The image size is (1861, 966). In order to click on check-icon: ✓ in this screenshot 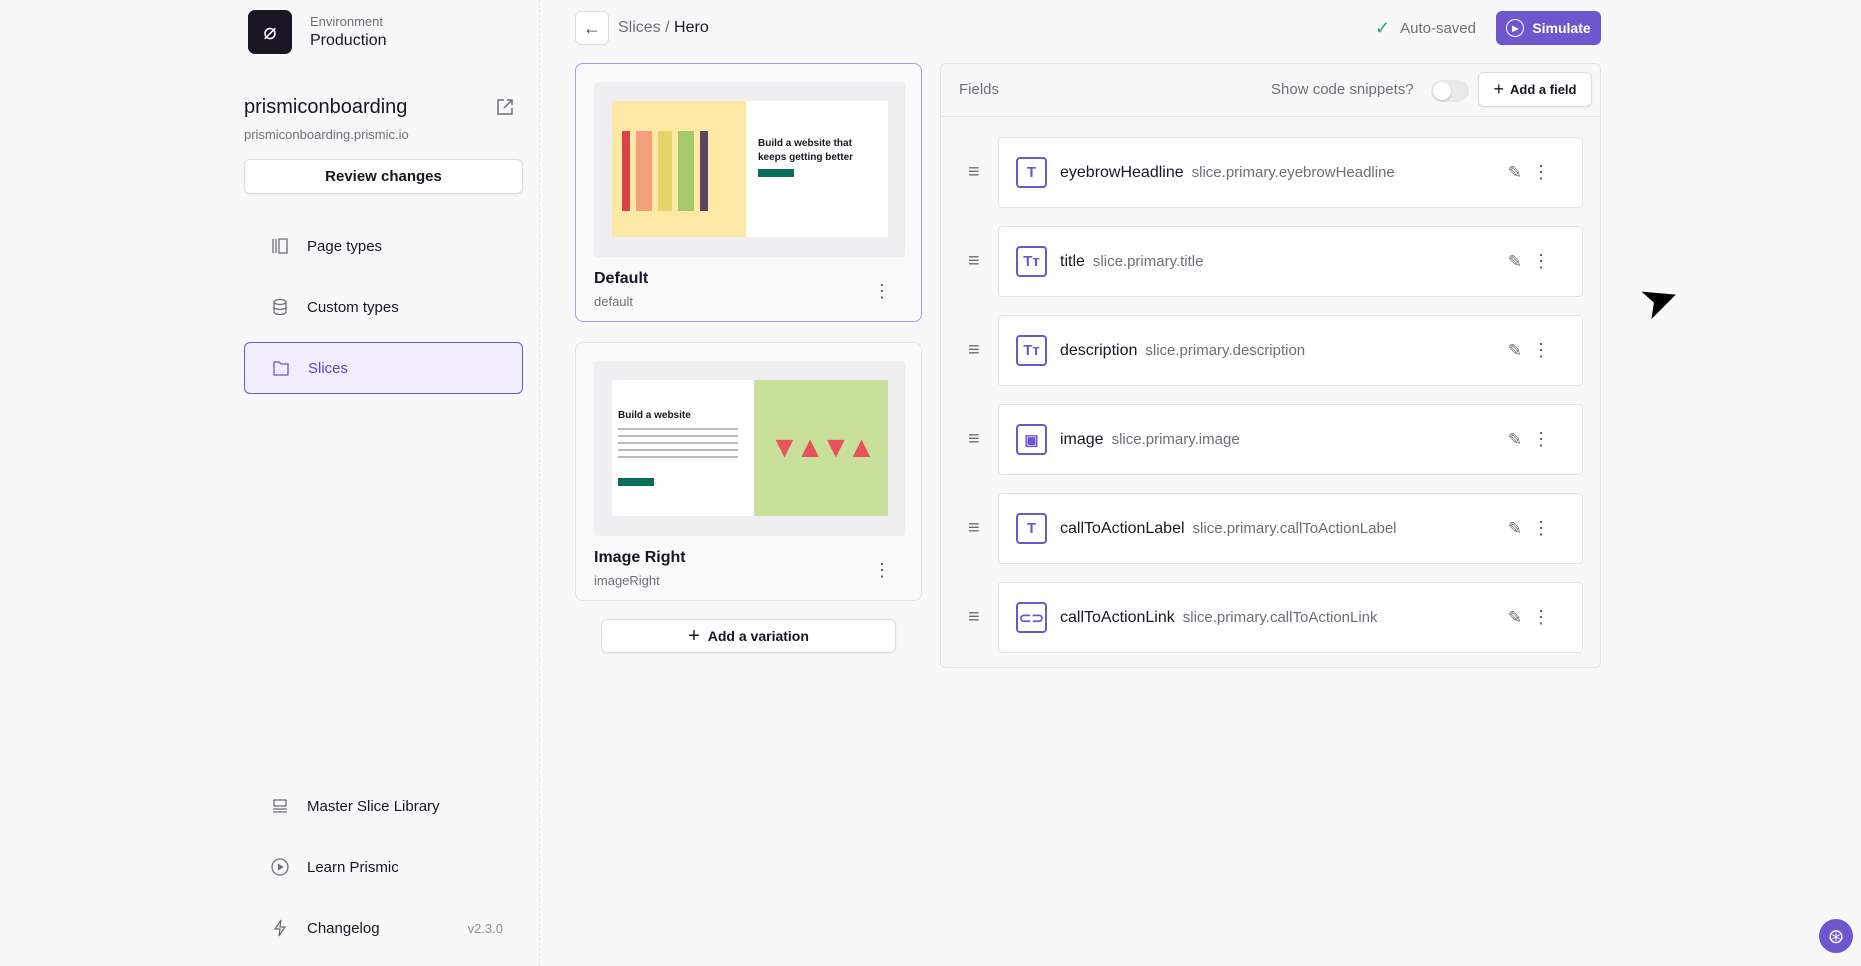, I will do `click(1383, 28)`.